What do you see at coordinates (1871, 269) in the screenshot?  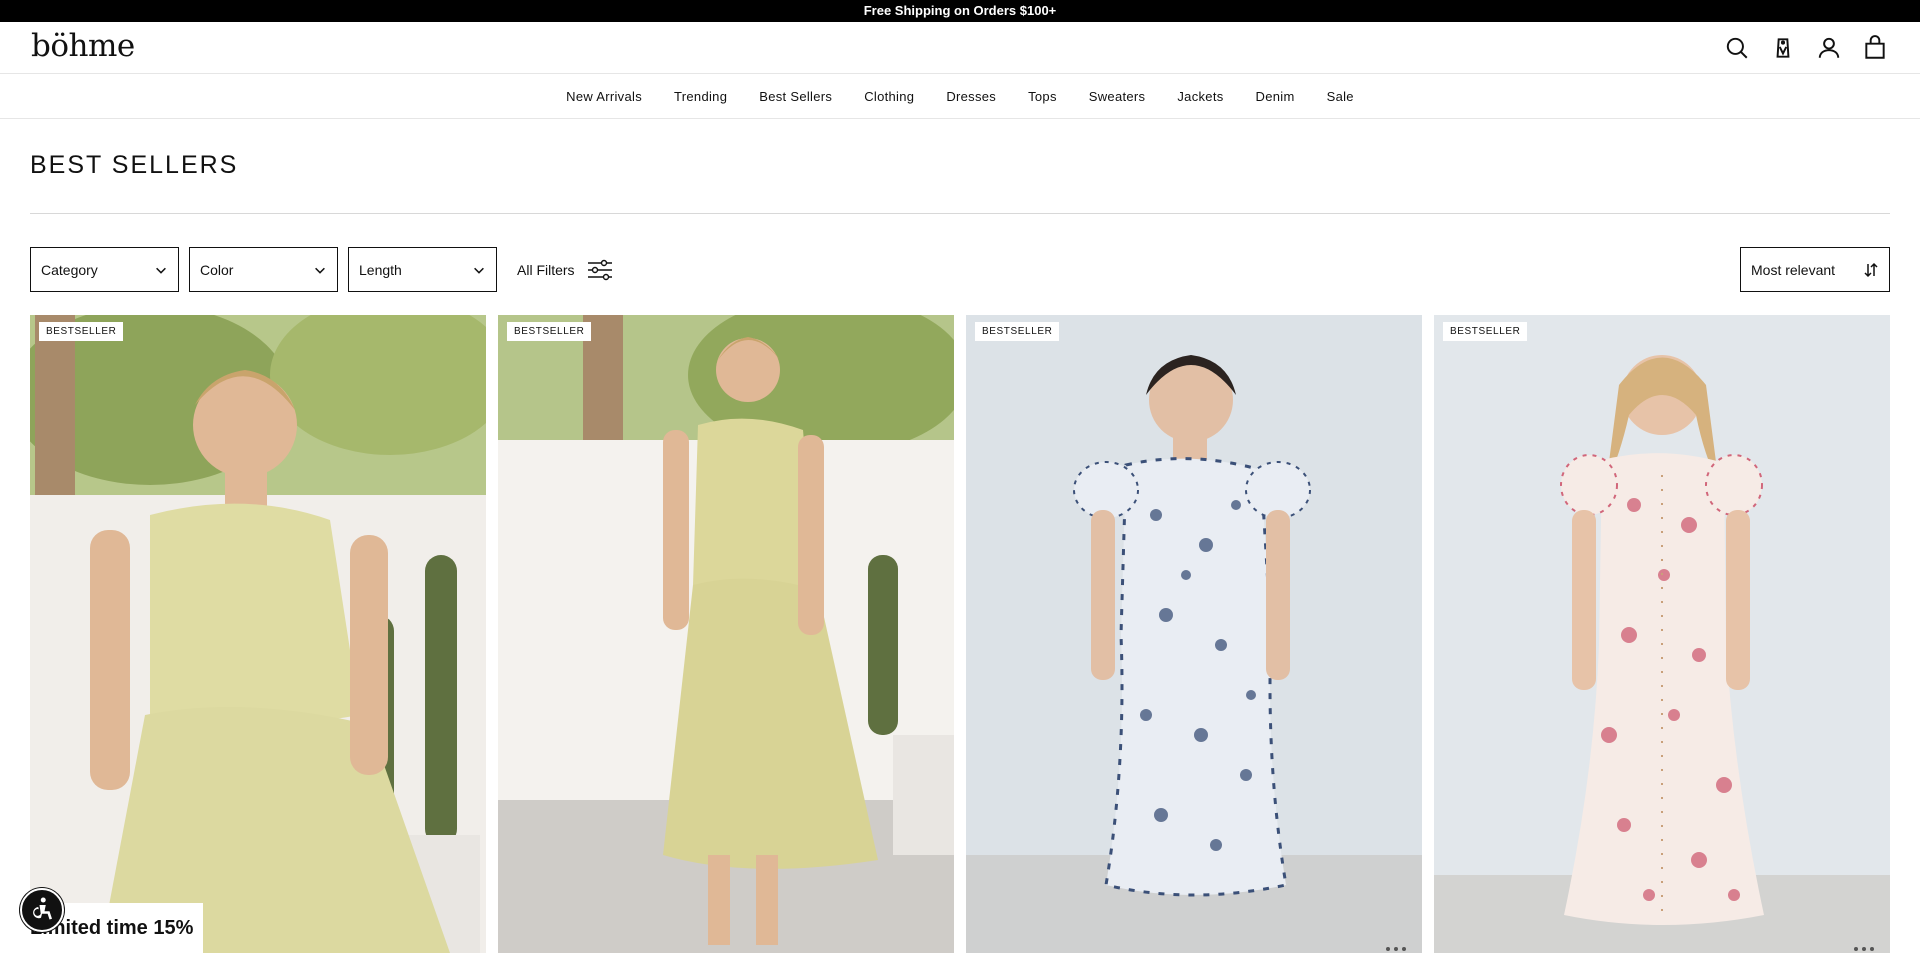 I see `sort-arrows-icon` at bounding box center [1871, 269].